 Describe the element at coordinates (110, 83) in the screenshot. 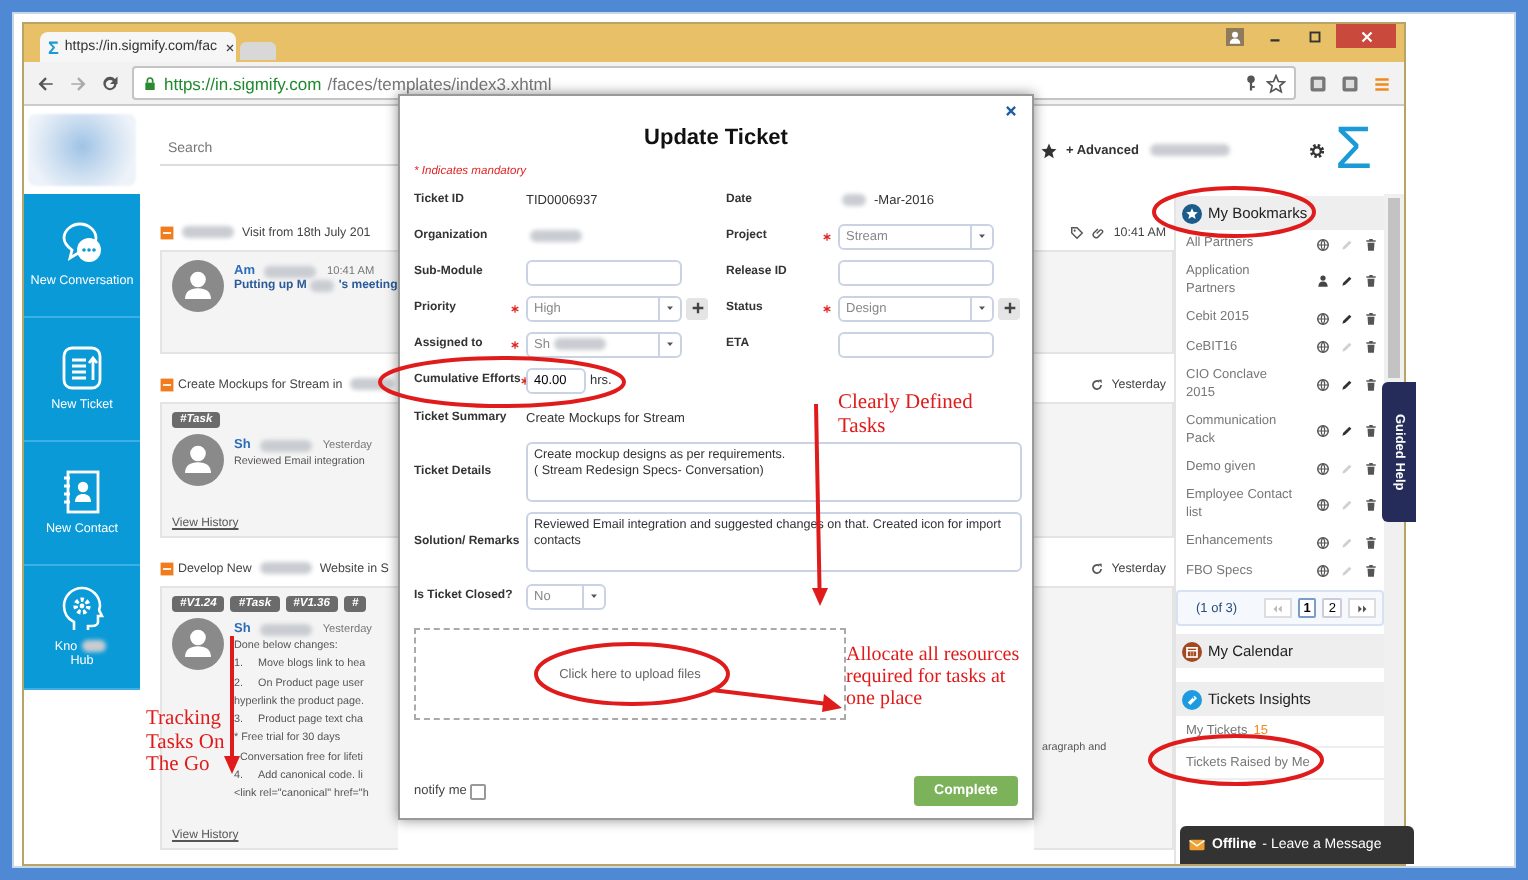

I see `reload-icon` at that location.